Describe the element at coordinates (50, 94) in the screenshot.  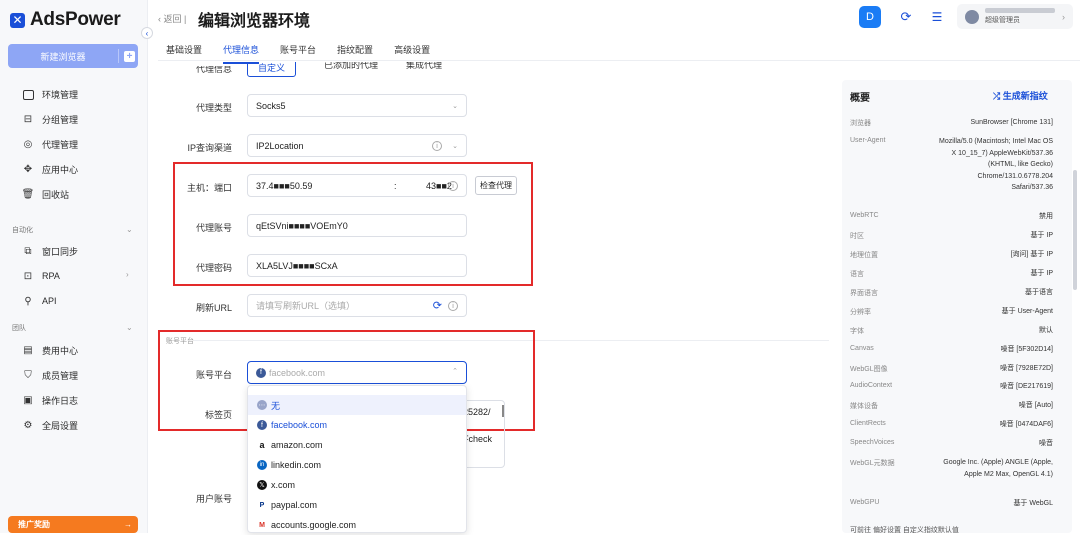
I see `sidebar-item-env: 环境管理` at that location.